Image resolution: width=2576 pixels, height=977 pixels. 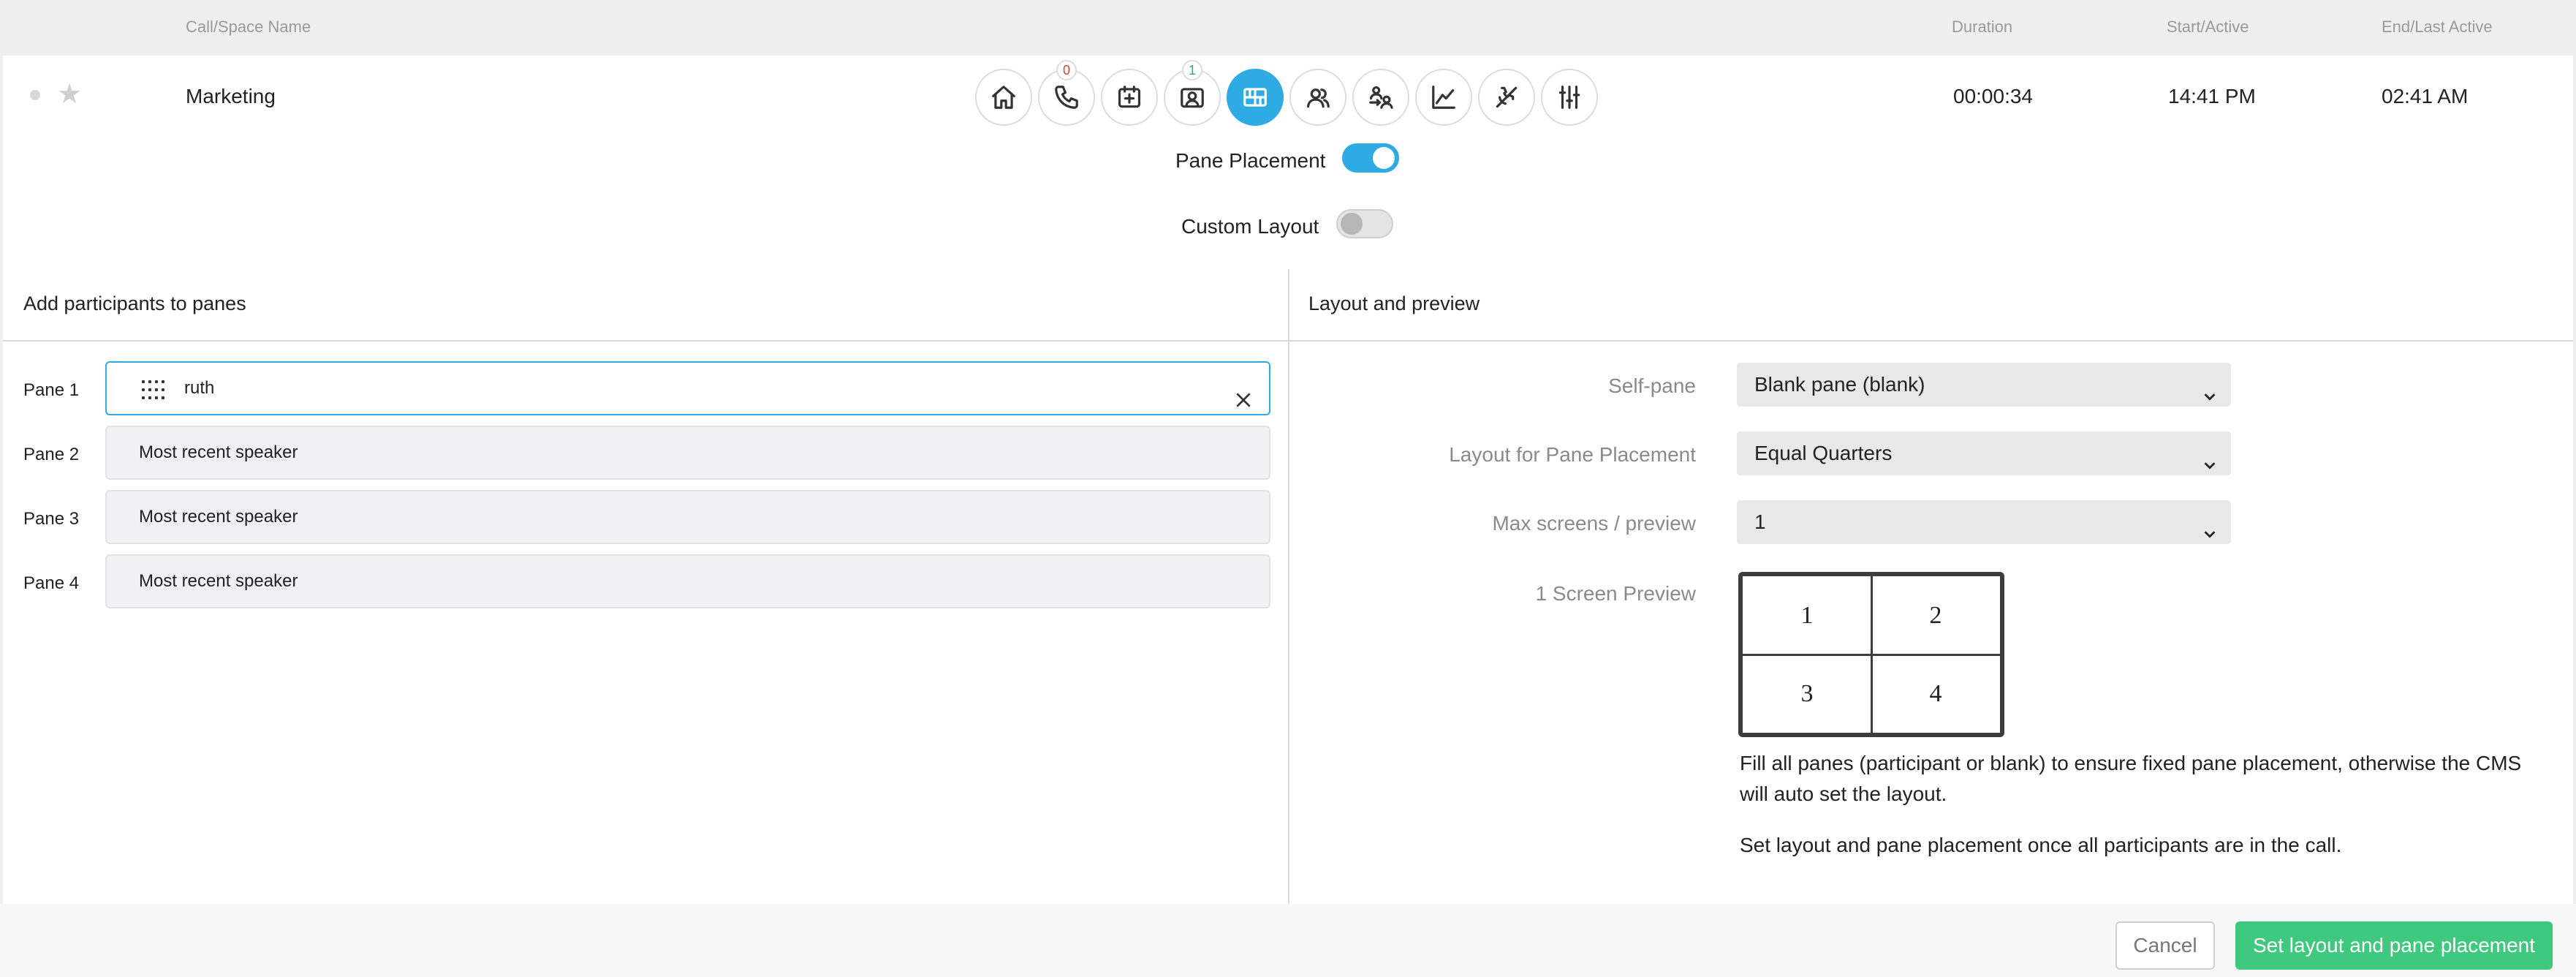 What do you see at coordinates (1317, 98) in the screenshot?
I see `users-icon` at bounding box center [1317, 98].